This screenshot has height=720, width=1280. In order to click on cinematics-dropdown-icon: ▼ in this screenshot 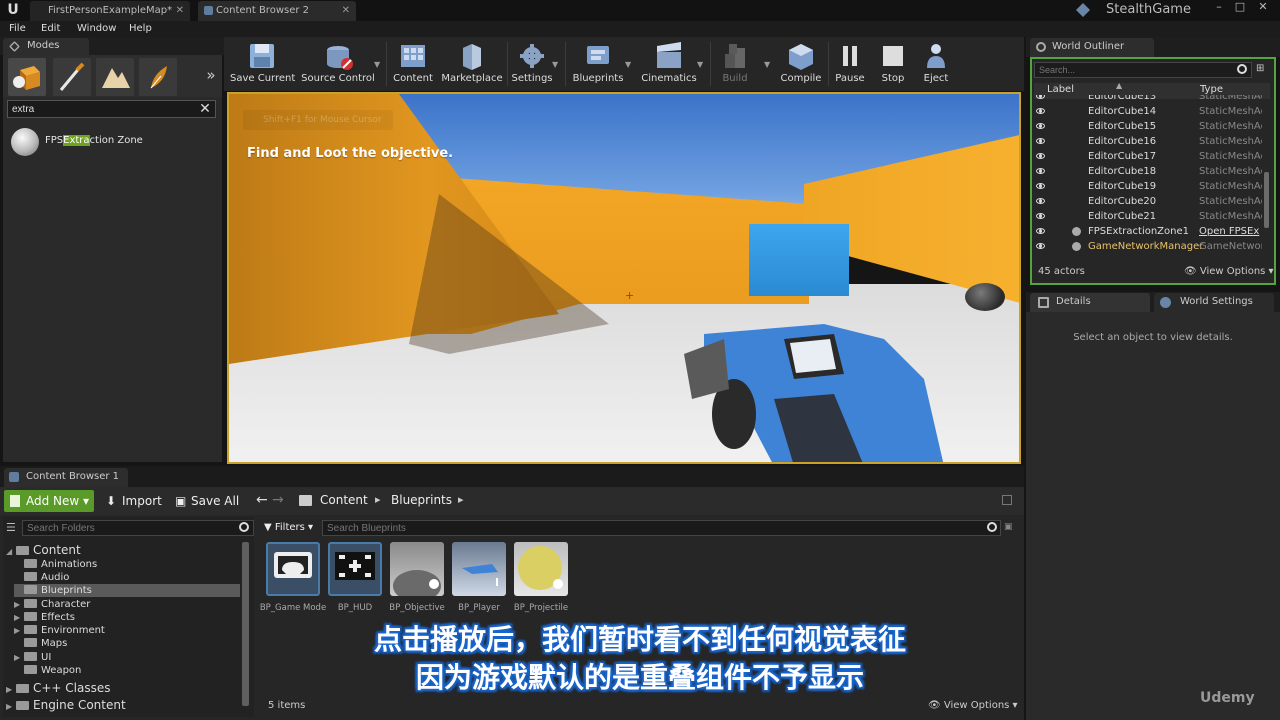, I will do `click(701, 64)`.